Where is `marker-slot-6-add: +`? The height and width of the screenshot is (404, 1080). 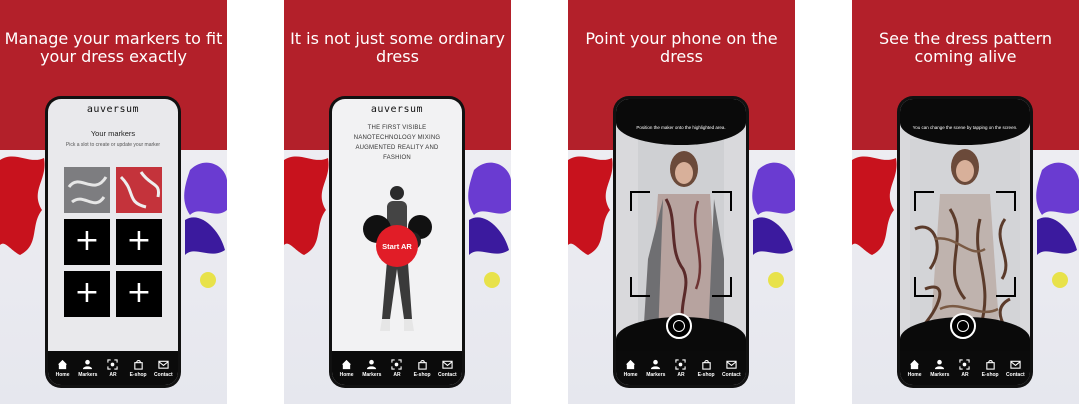
marker-slot-6-add: + is located at coordinates (139, 294).